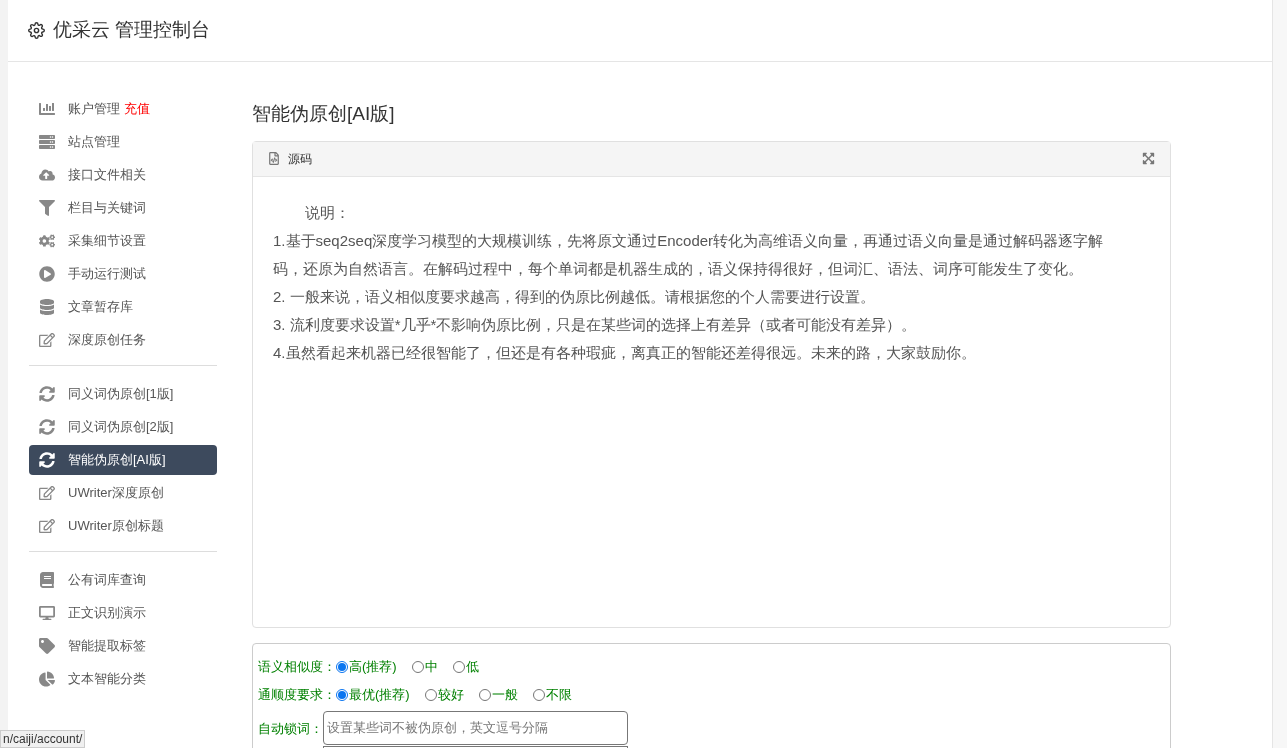  Describe the element at coordinates (472, 666) in the screenshot. I see `radio-label: 低` at that location.